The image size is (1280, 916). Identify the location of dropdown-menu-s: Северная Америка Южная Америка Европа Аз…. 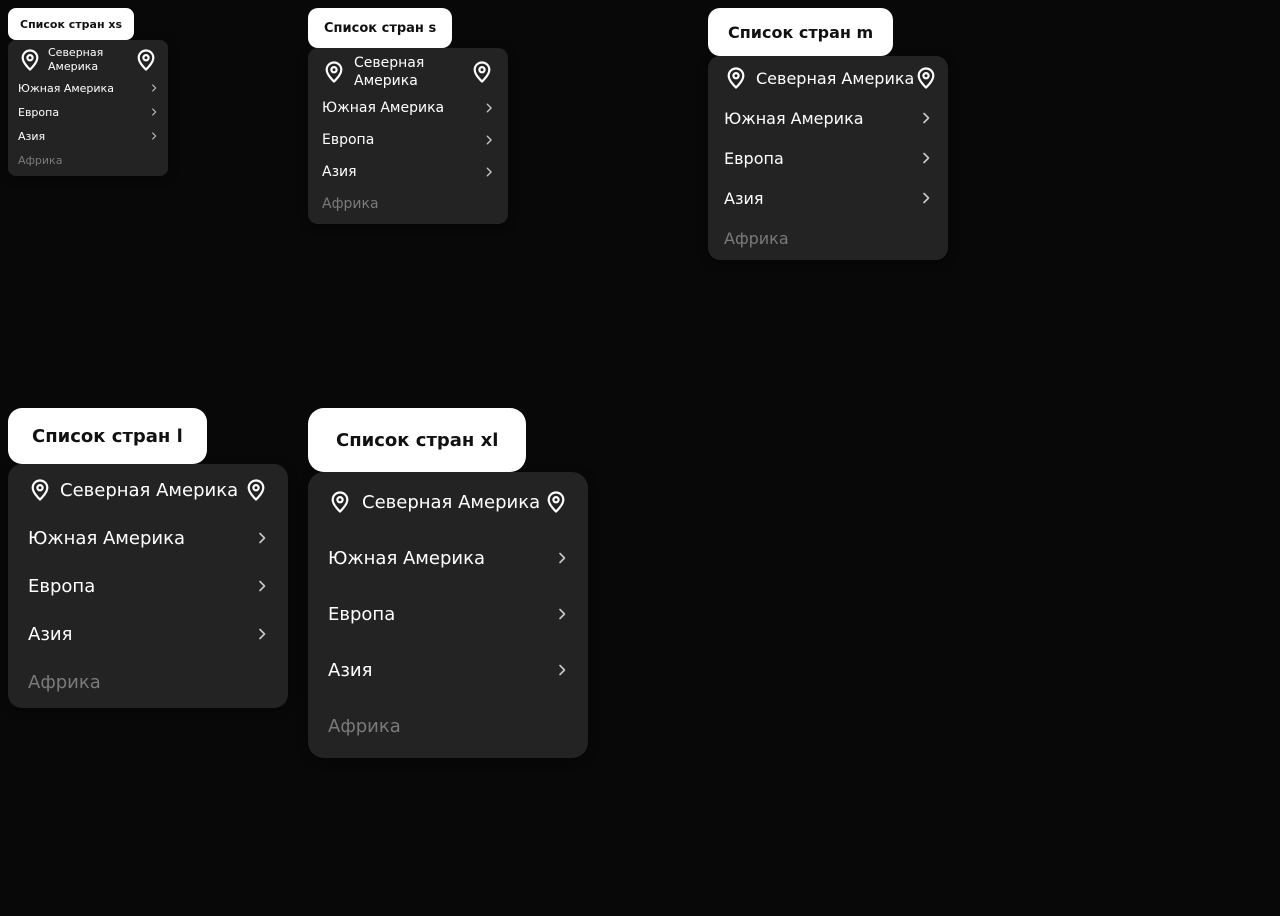
(408, 136).